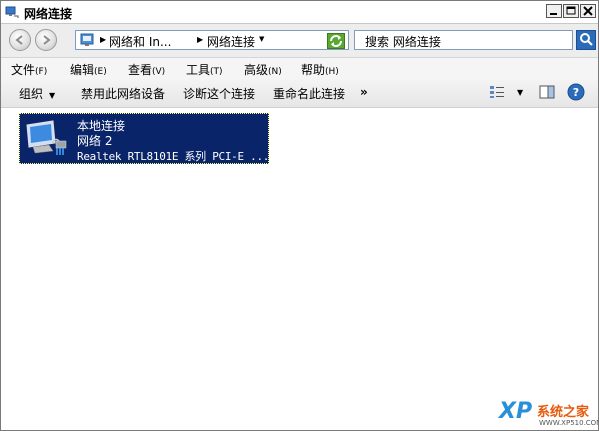 The height and width of the screenshot is (431, 599). I want to click on command-bar: 组织 ▼ 禁用此网络设备 诊断这个连接 重命名此连接 » ▼ ?, so click(299, 93).